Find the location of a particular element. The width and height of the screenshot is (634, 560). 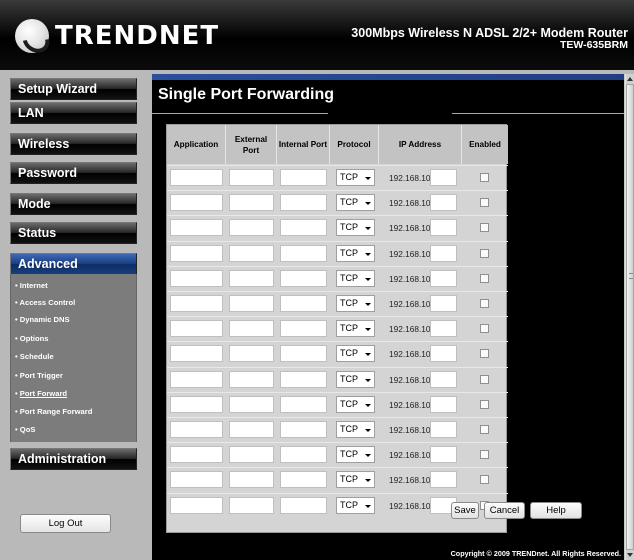

nav-mode: Mode is located at coordinates (73, 204).